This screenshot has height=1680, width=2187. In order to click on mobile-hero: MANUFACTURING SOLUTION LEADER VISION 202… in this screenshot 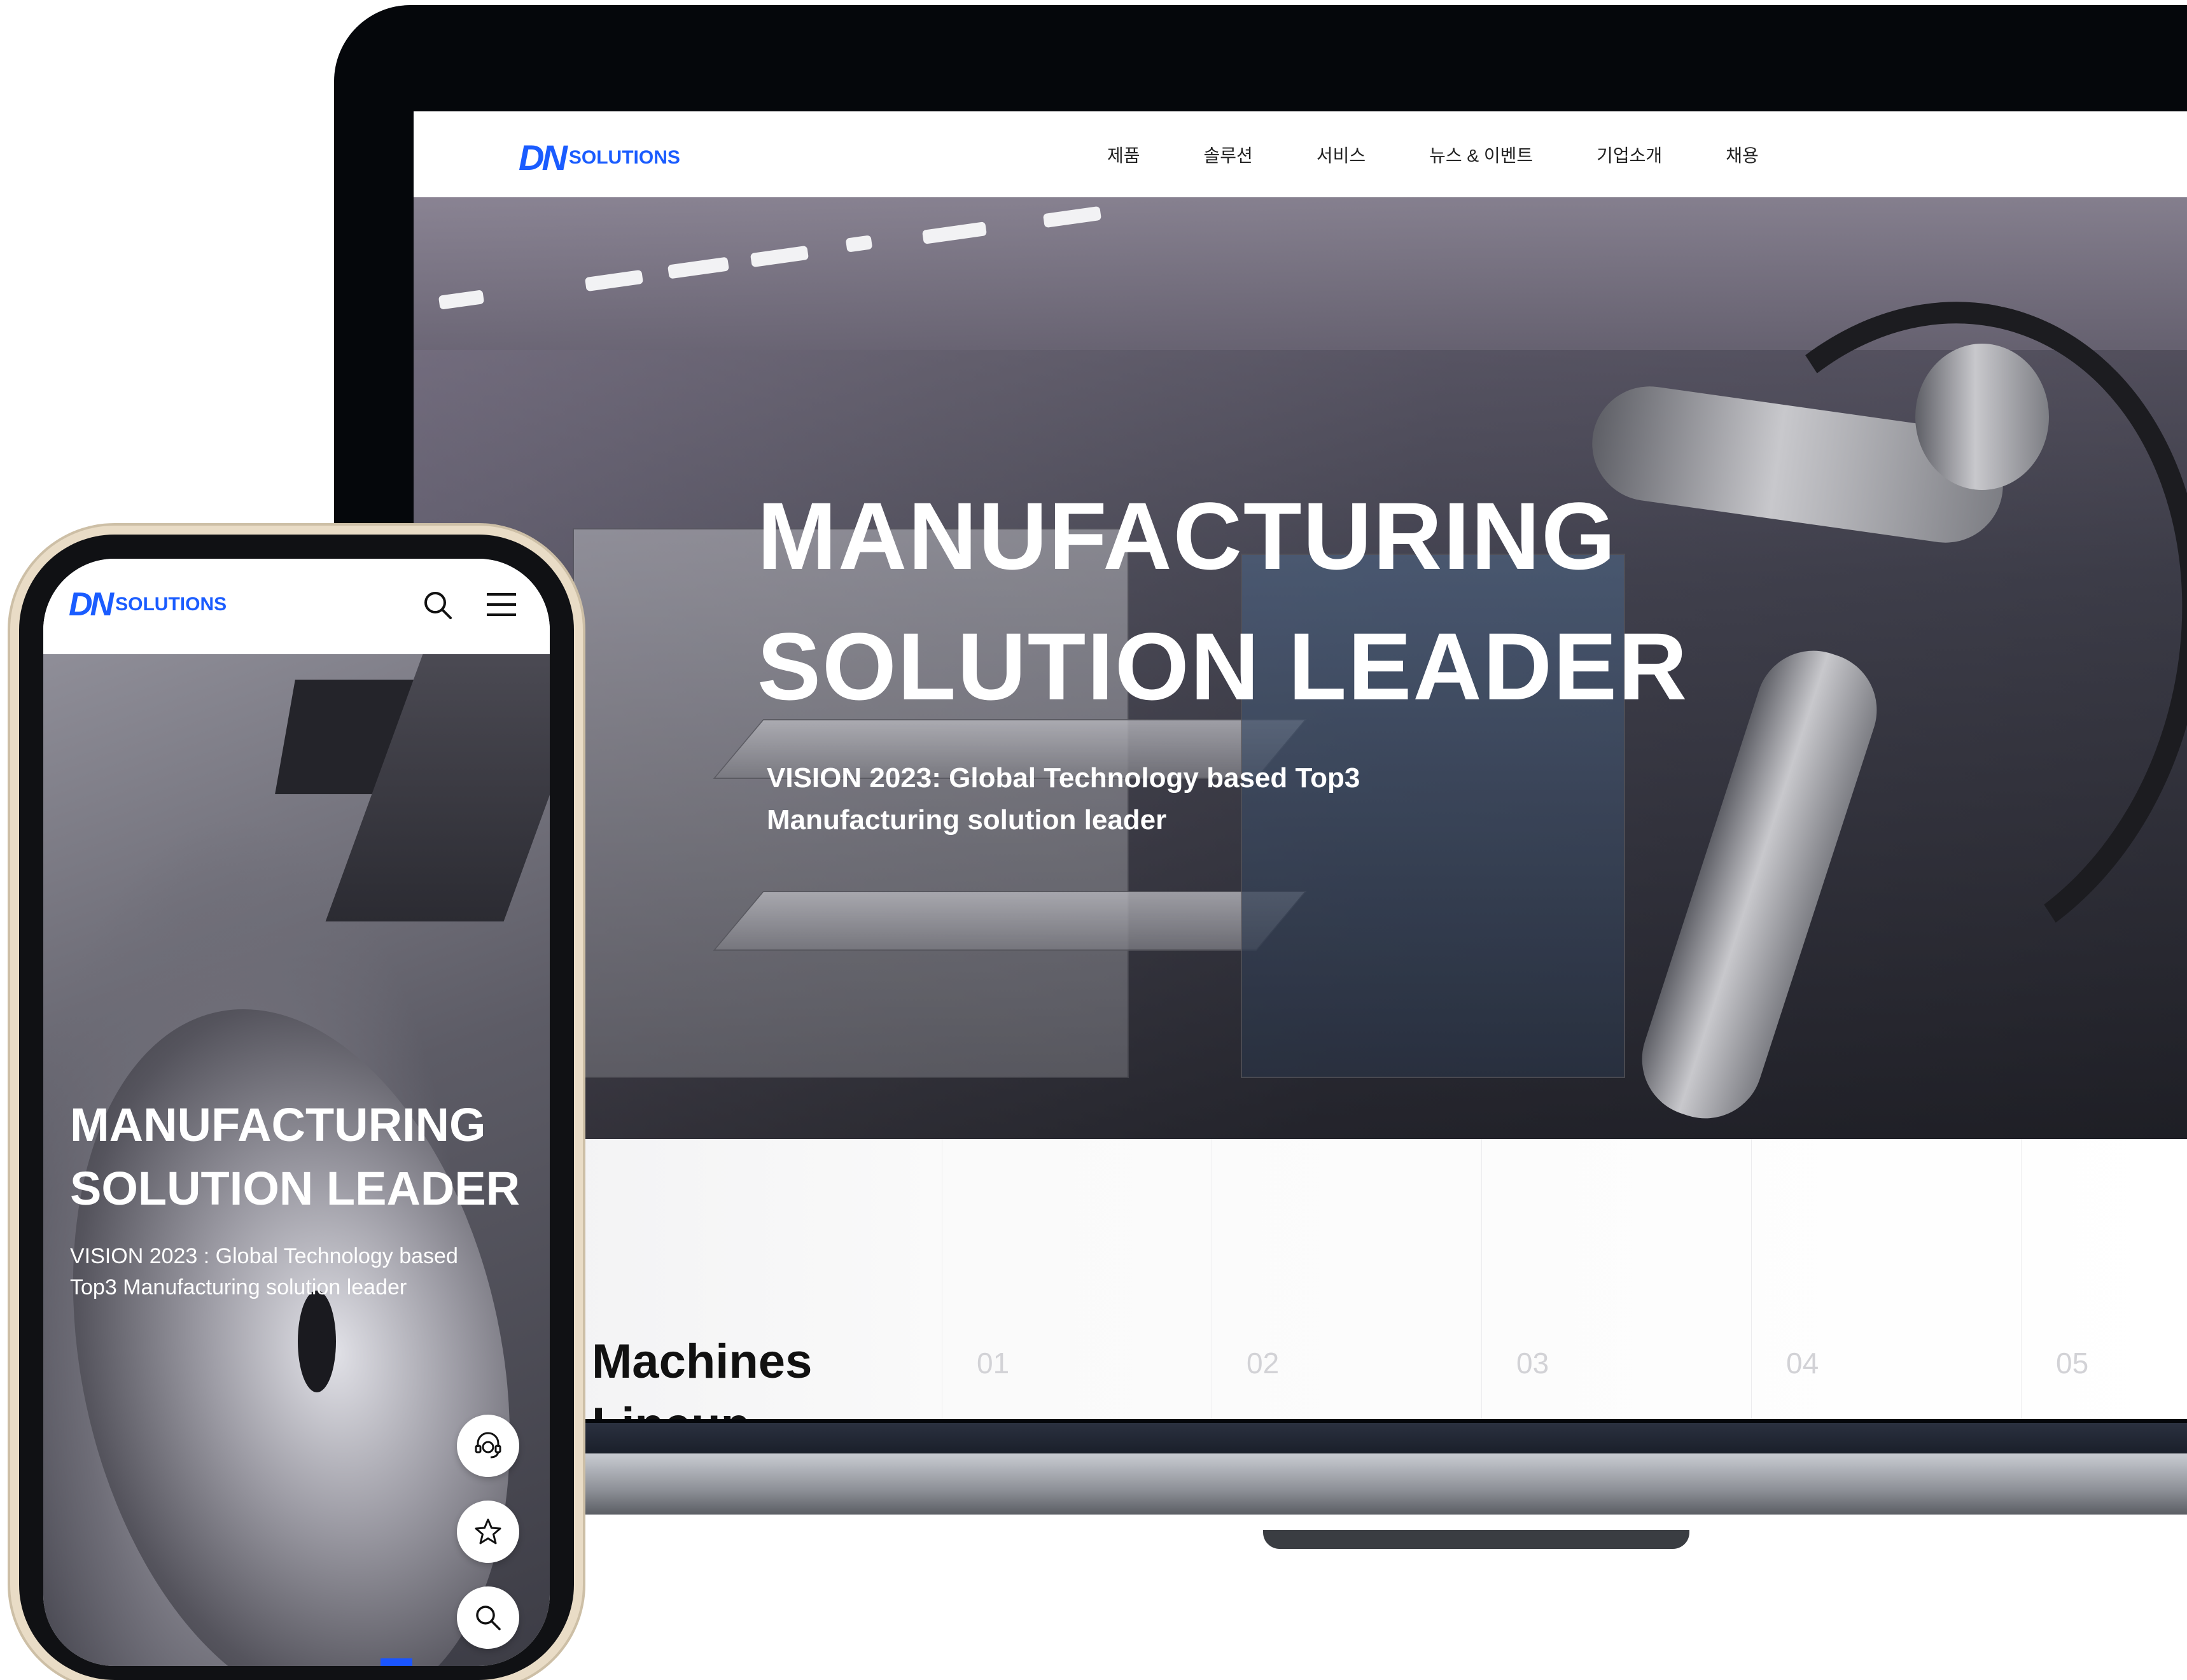, I will do `click(296, 1160)`.